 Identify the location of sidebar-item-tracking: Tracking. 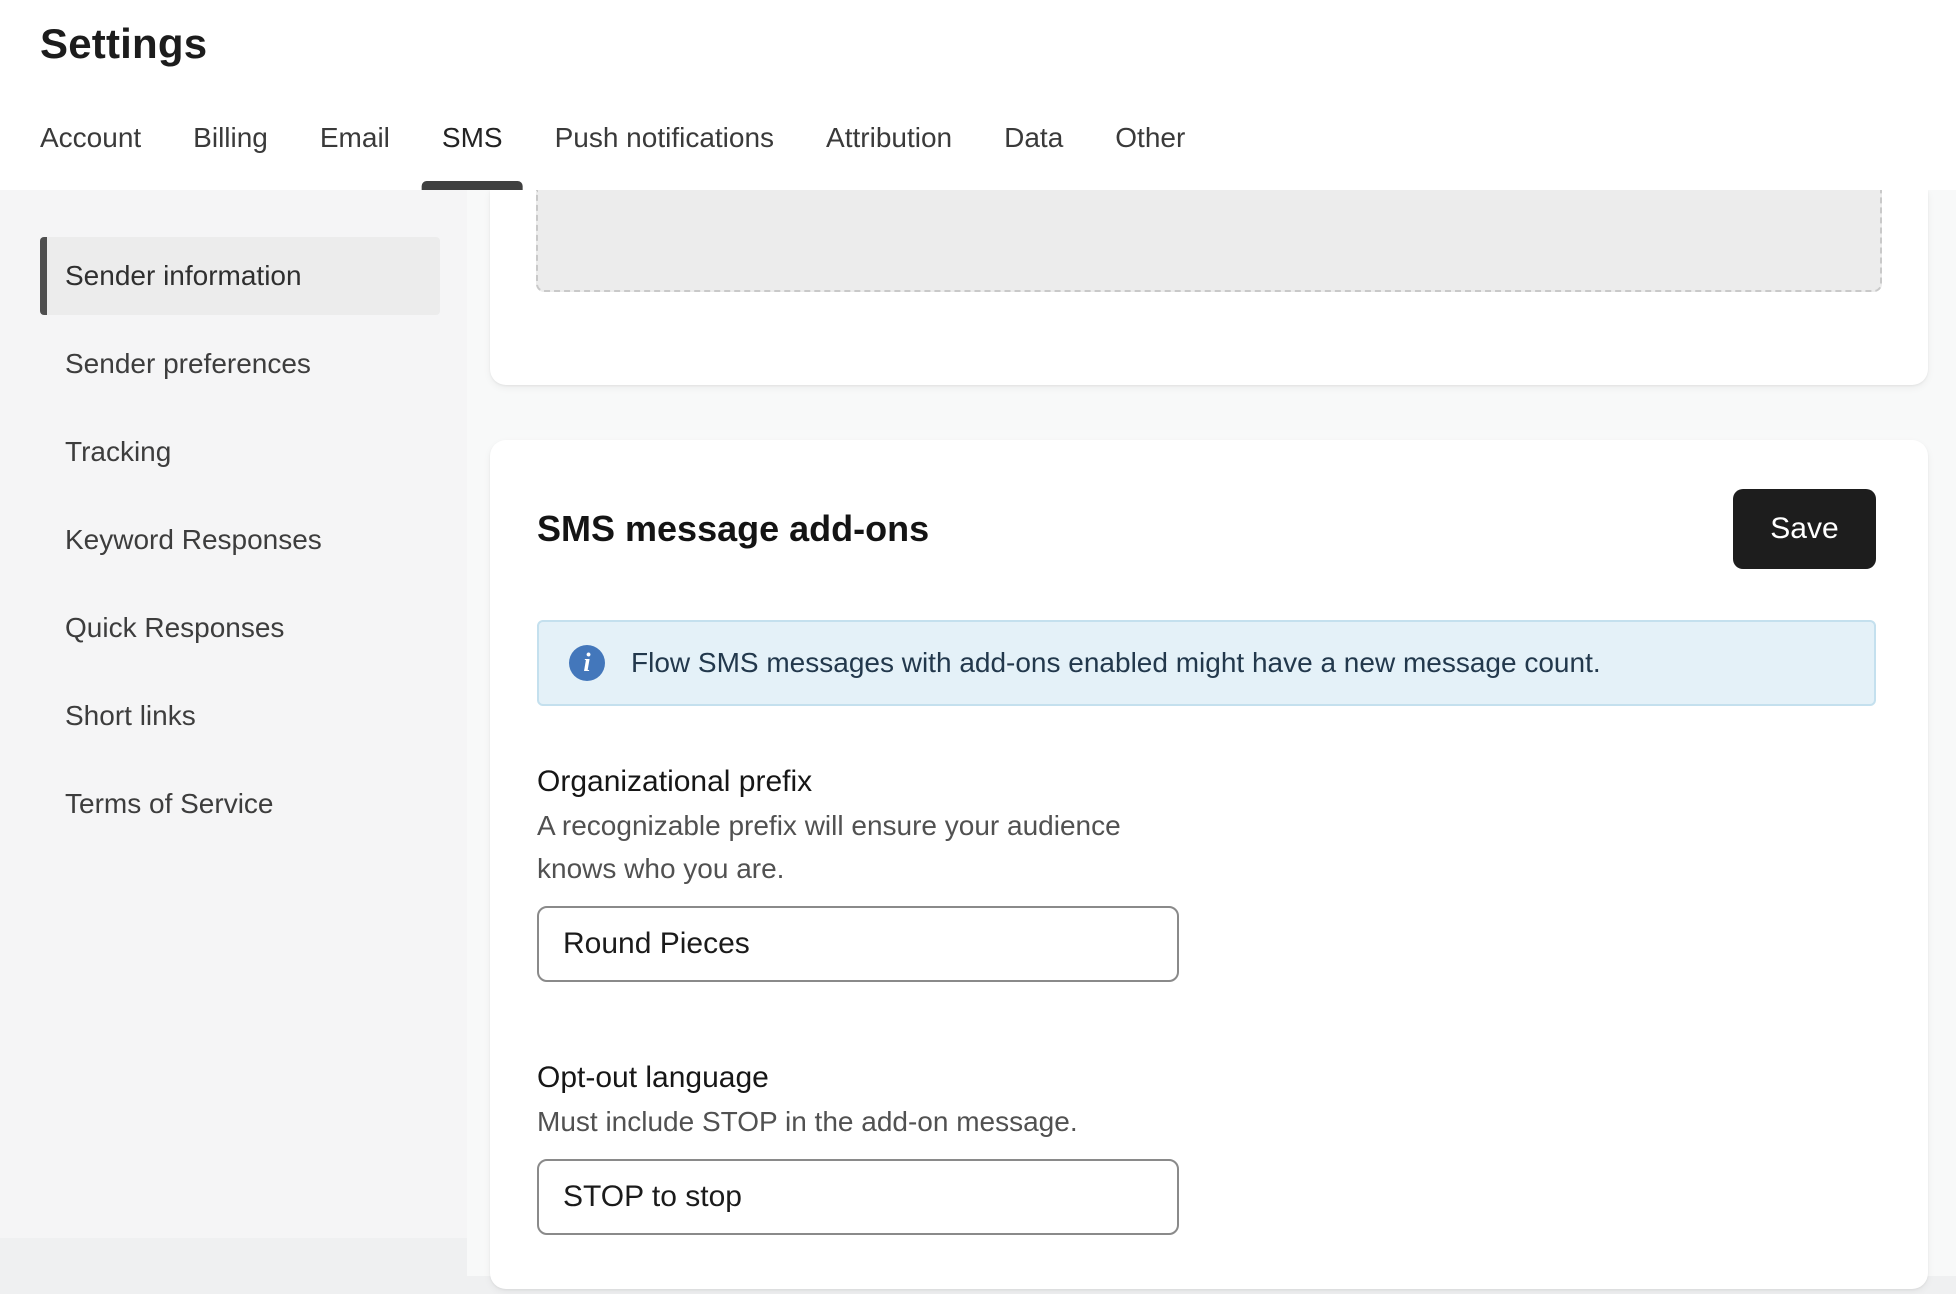
(240, 452).